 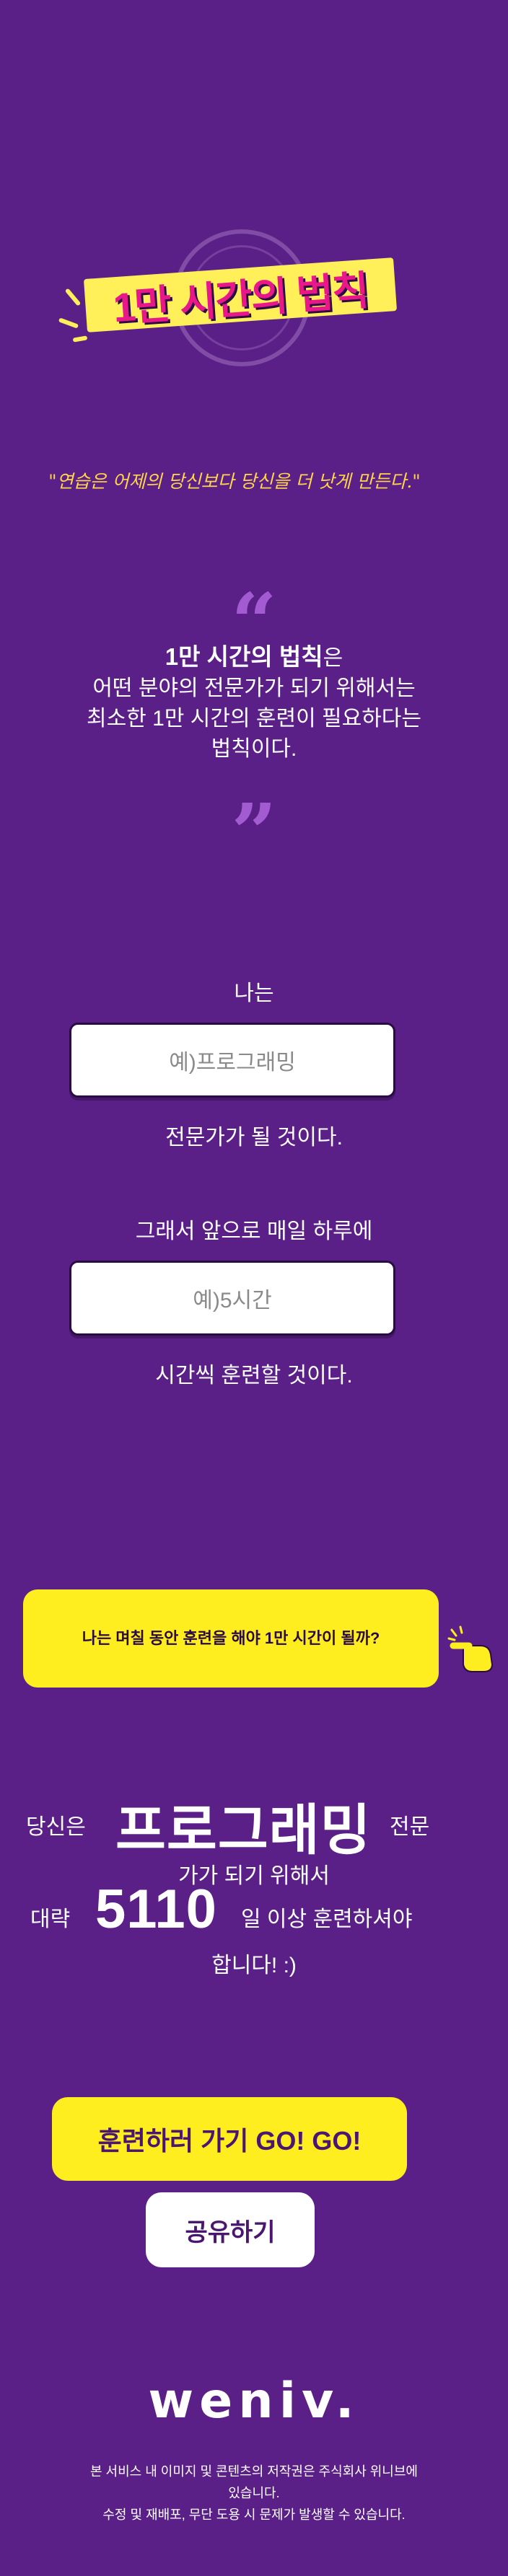 I want to click on result-end: 합니다! :), so click(x=254, y=1963).